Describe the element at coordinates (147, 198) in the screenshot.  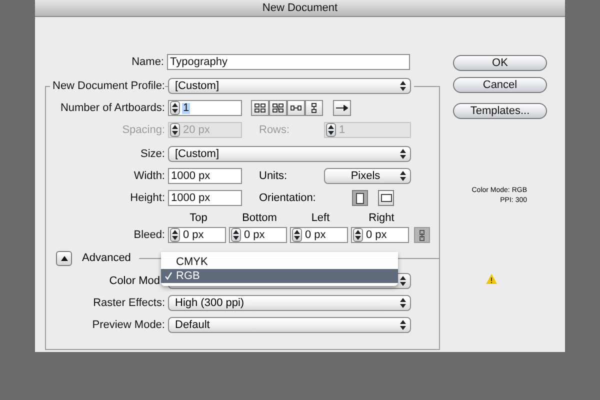
I see `field-label: Height:` at that location.